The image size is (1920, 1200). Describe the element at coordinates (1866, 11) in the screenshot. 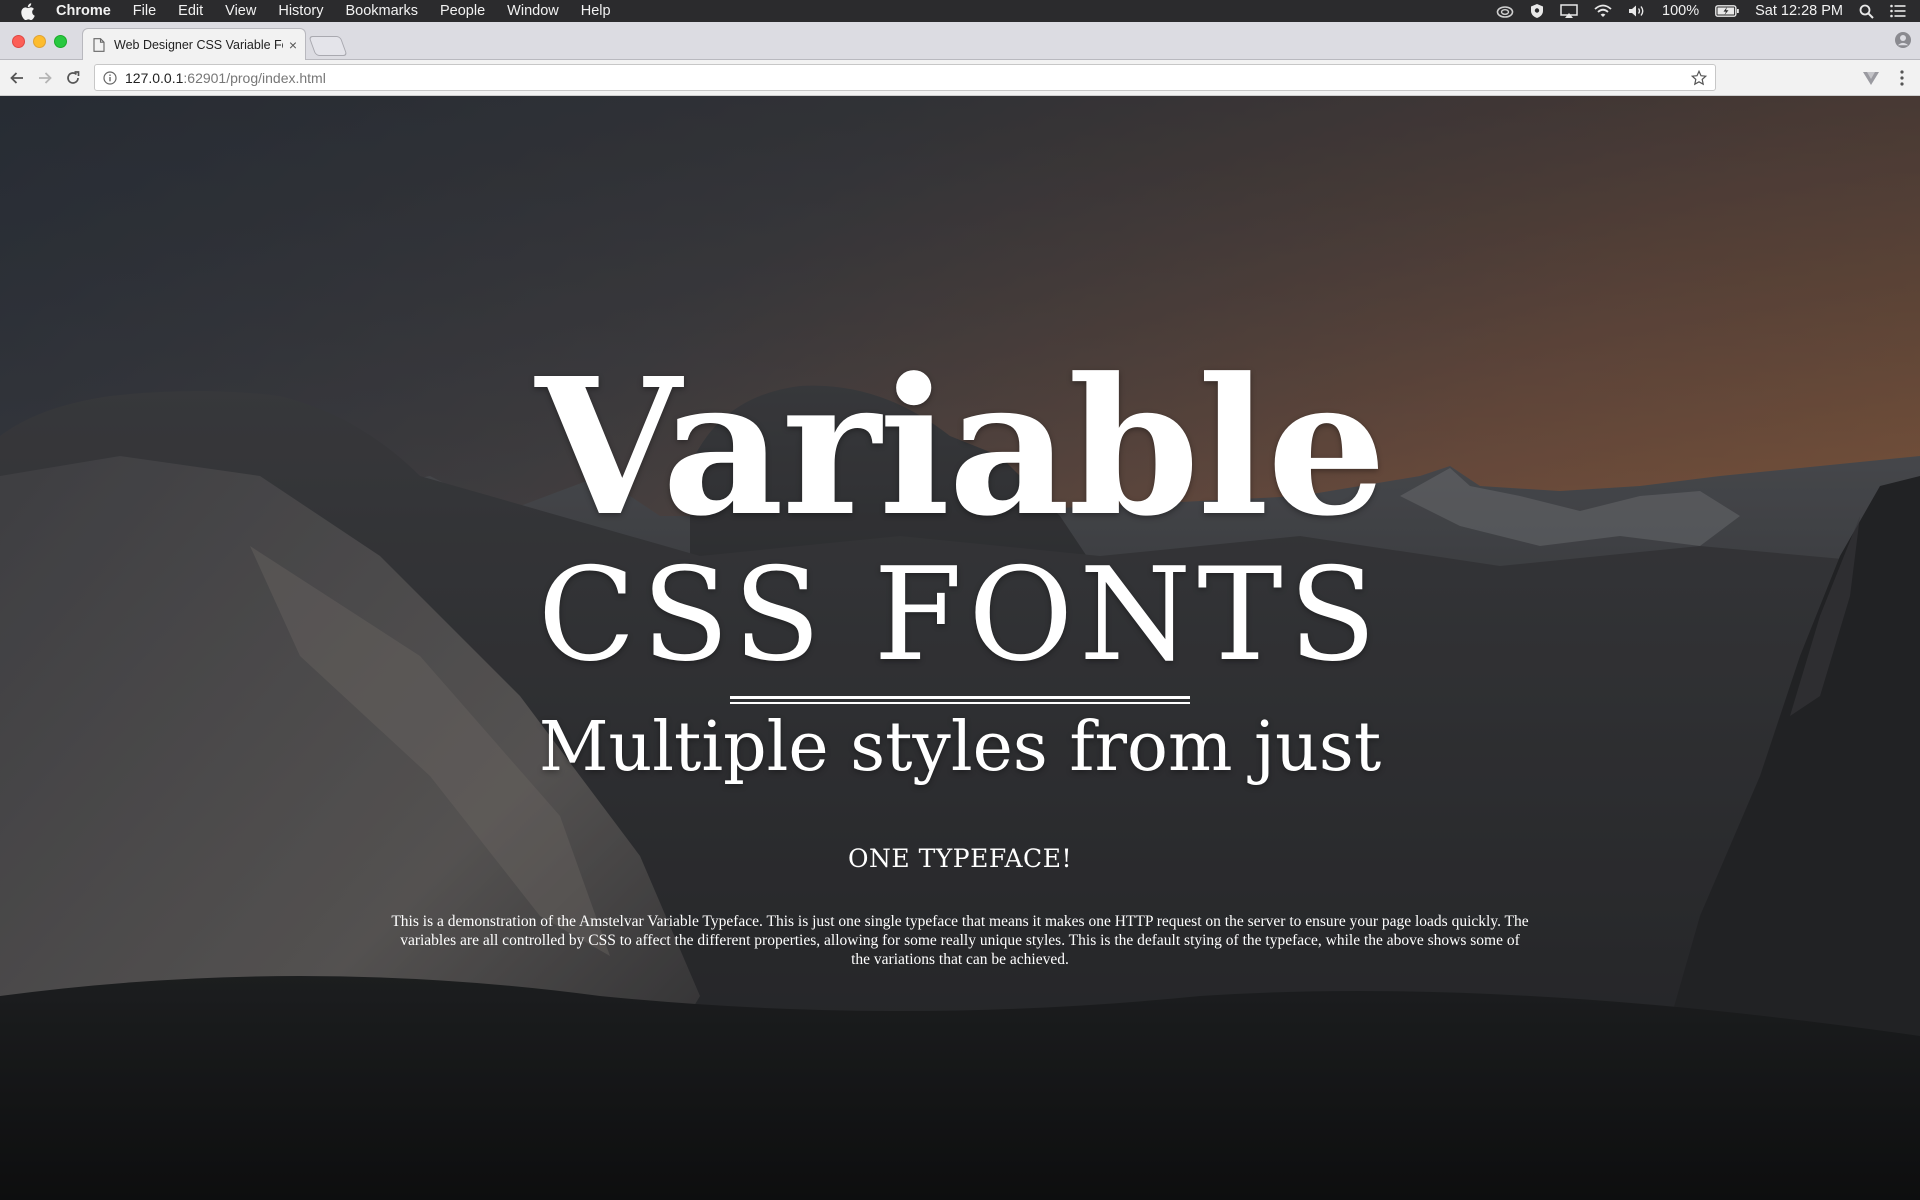

I see `spotlight-search-icon` at that location.